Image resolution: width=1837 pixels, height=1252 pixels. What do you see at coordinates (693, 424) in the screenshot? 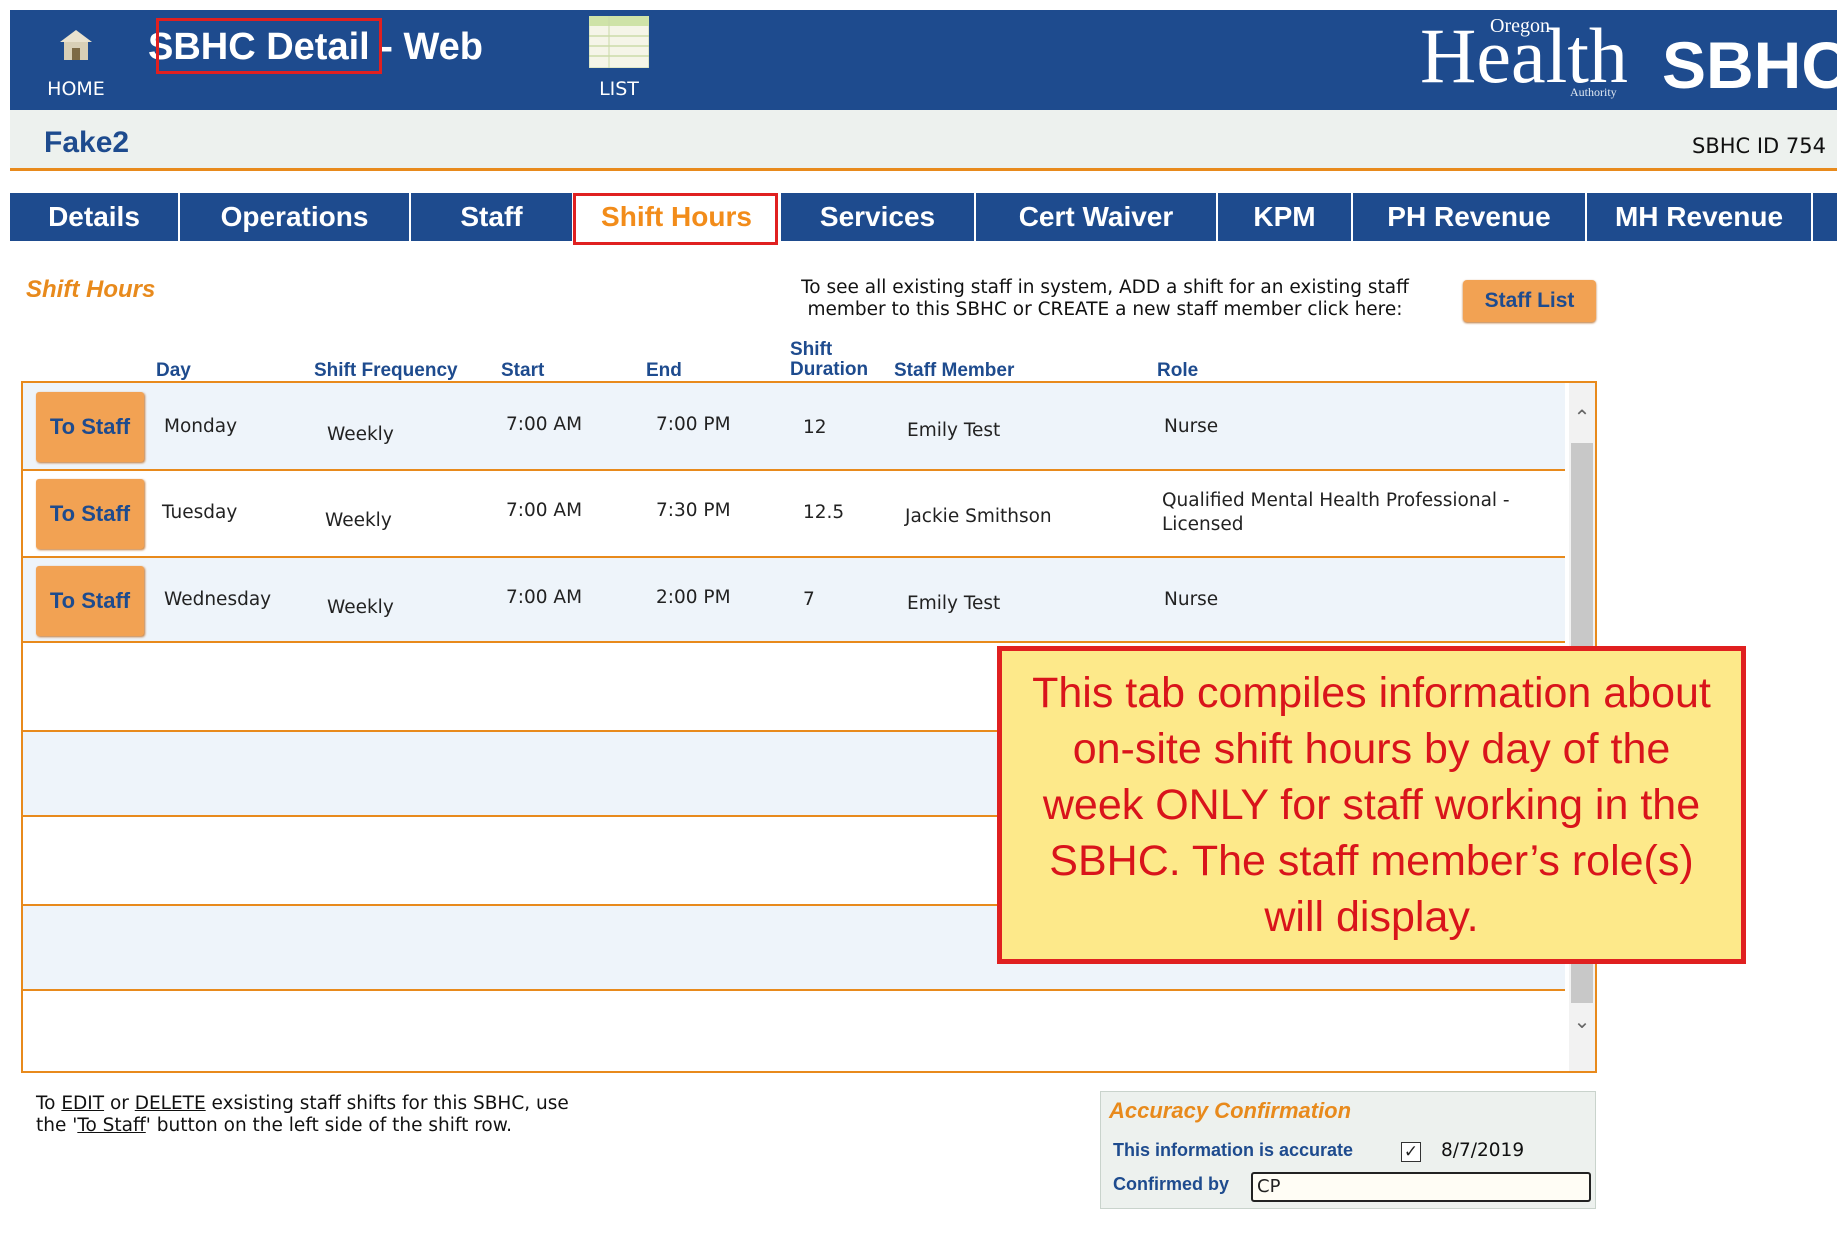
I see `cell-end: 7:00 PM` at bounding box center [693, 424].